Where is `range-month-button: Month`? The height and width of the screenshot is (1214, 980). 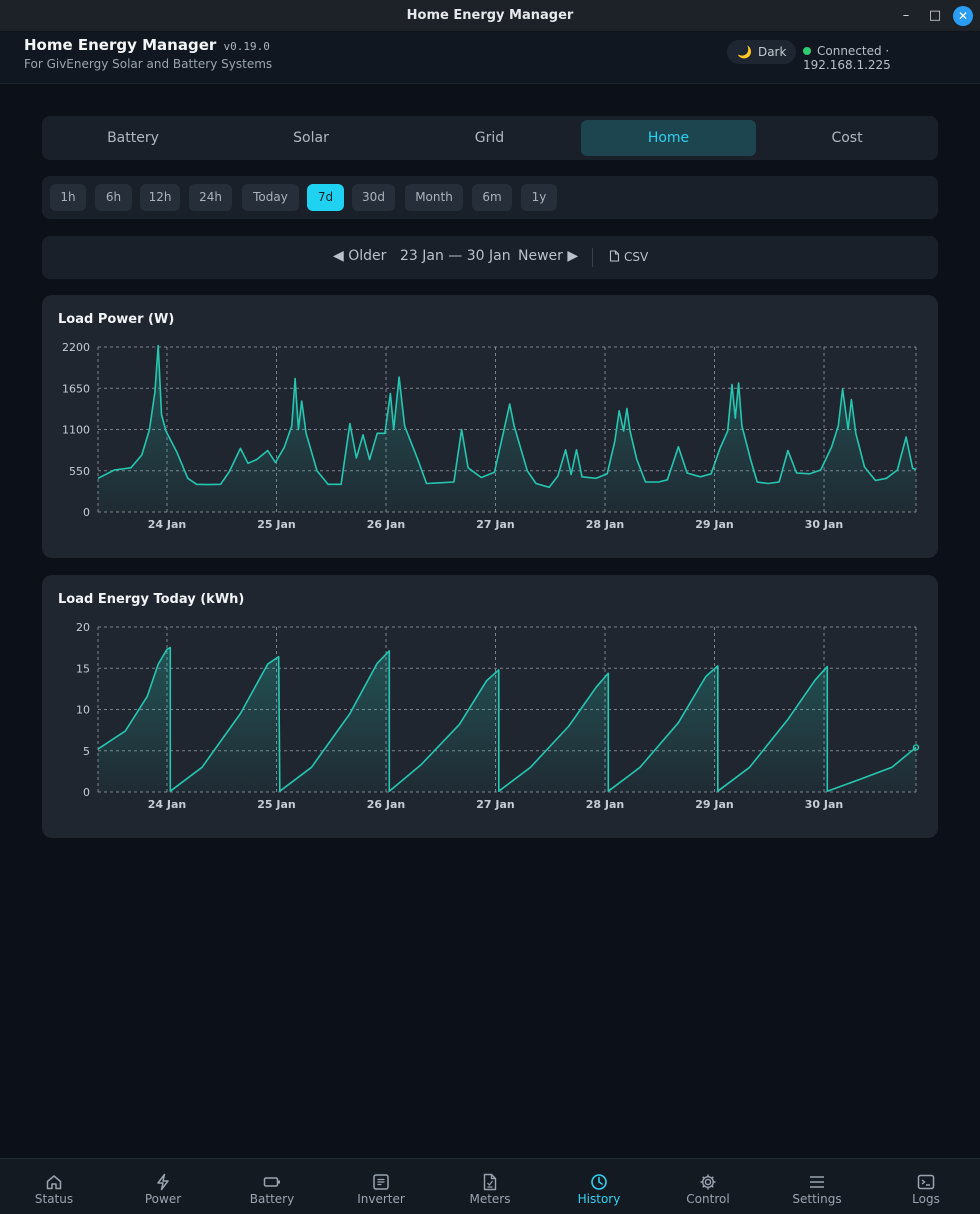 range-month-button: Month is located at coordinates (434, 197).